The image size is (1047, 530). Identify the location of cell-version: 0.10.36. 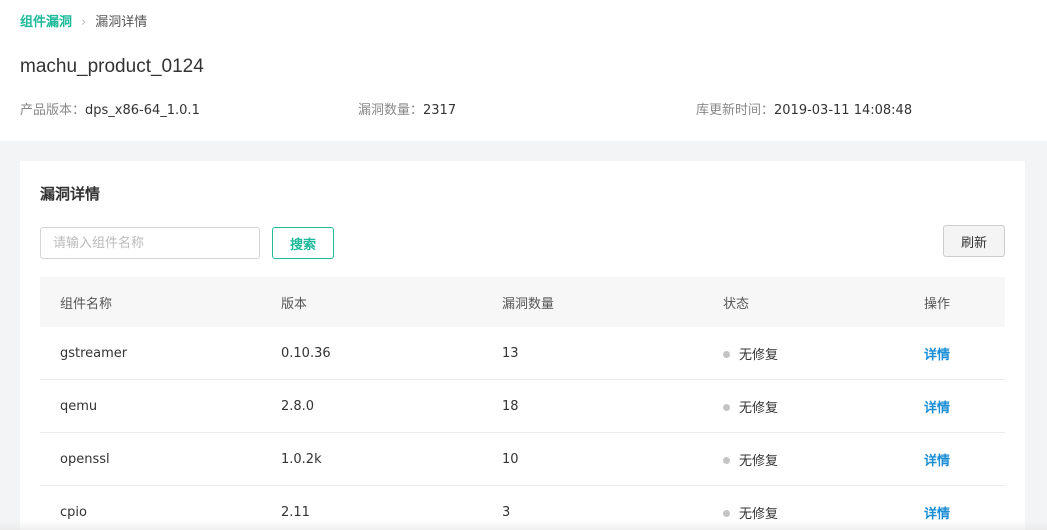
(306, 353).